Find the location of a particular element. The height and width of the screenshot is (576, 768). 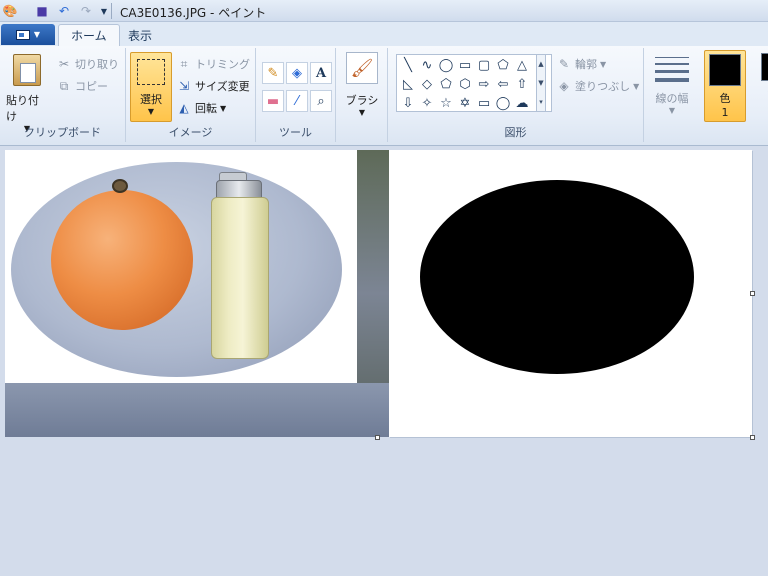

shapes-gallery-scroll: ▲ ▼ ▾ is located at coordinates (541, 83).